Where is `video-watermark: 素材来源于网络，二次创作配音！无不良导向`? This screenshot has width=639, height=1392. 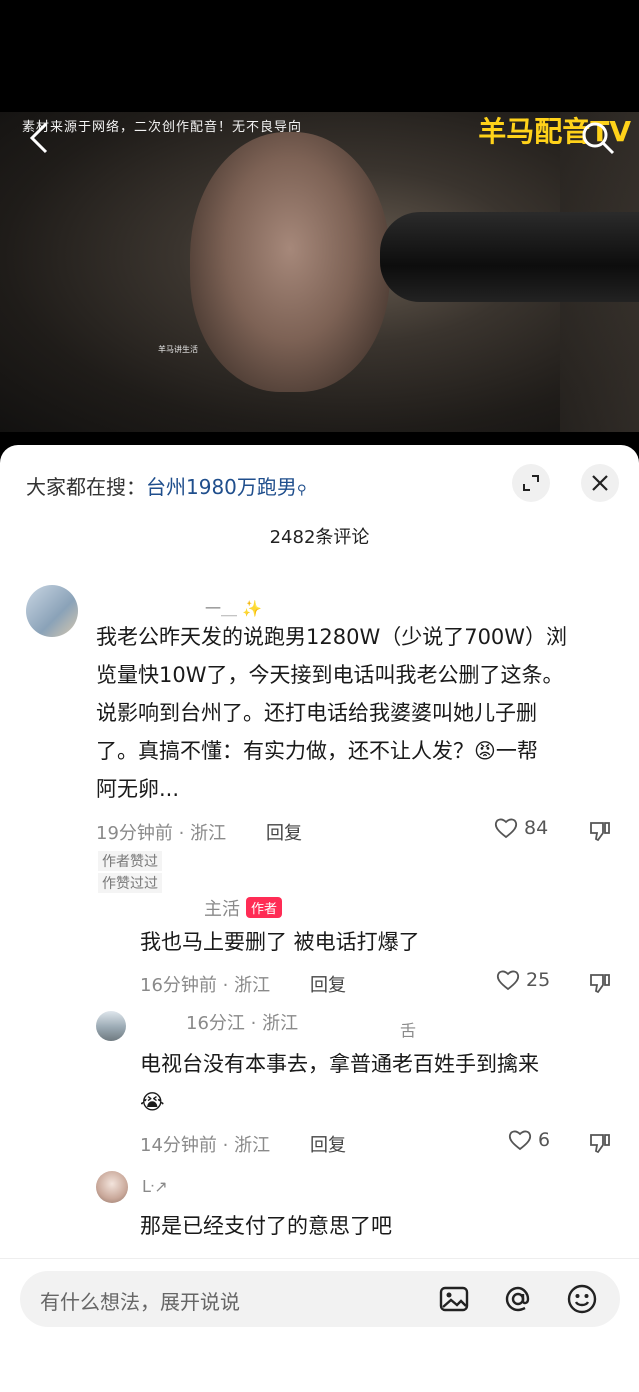
video-watermark: 素材来源于网络，二次创作配音！无不良导向 is located at coordinates (162, 127).